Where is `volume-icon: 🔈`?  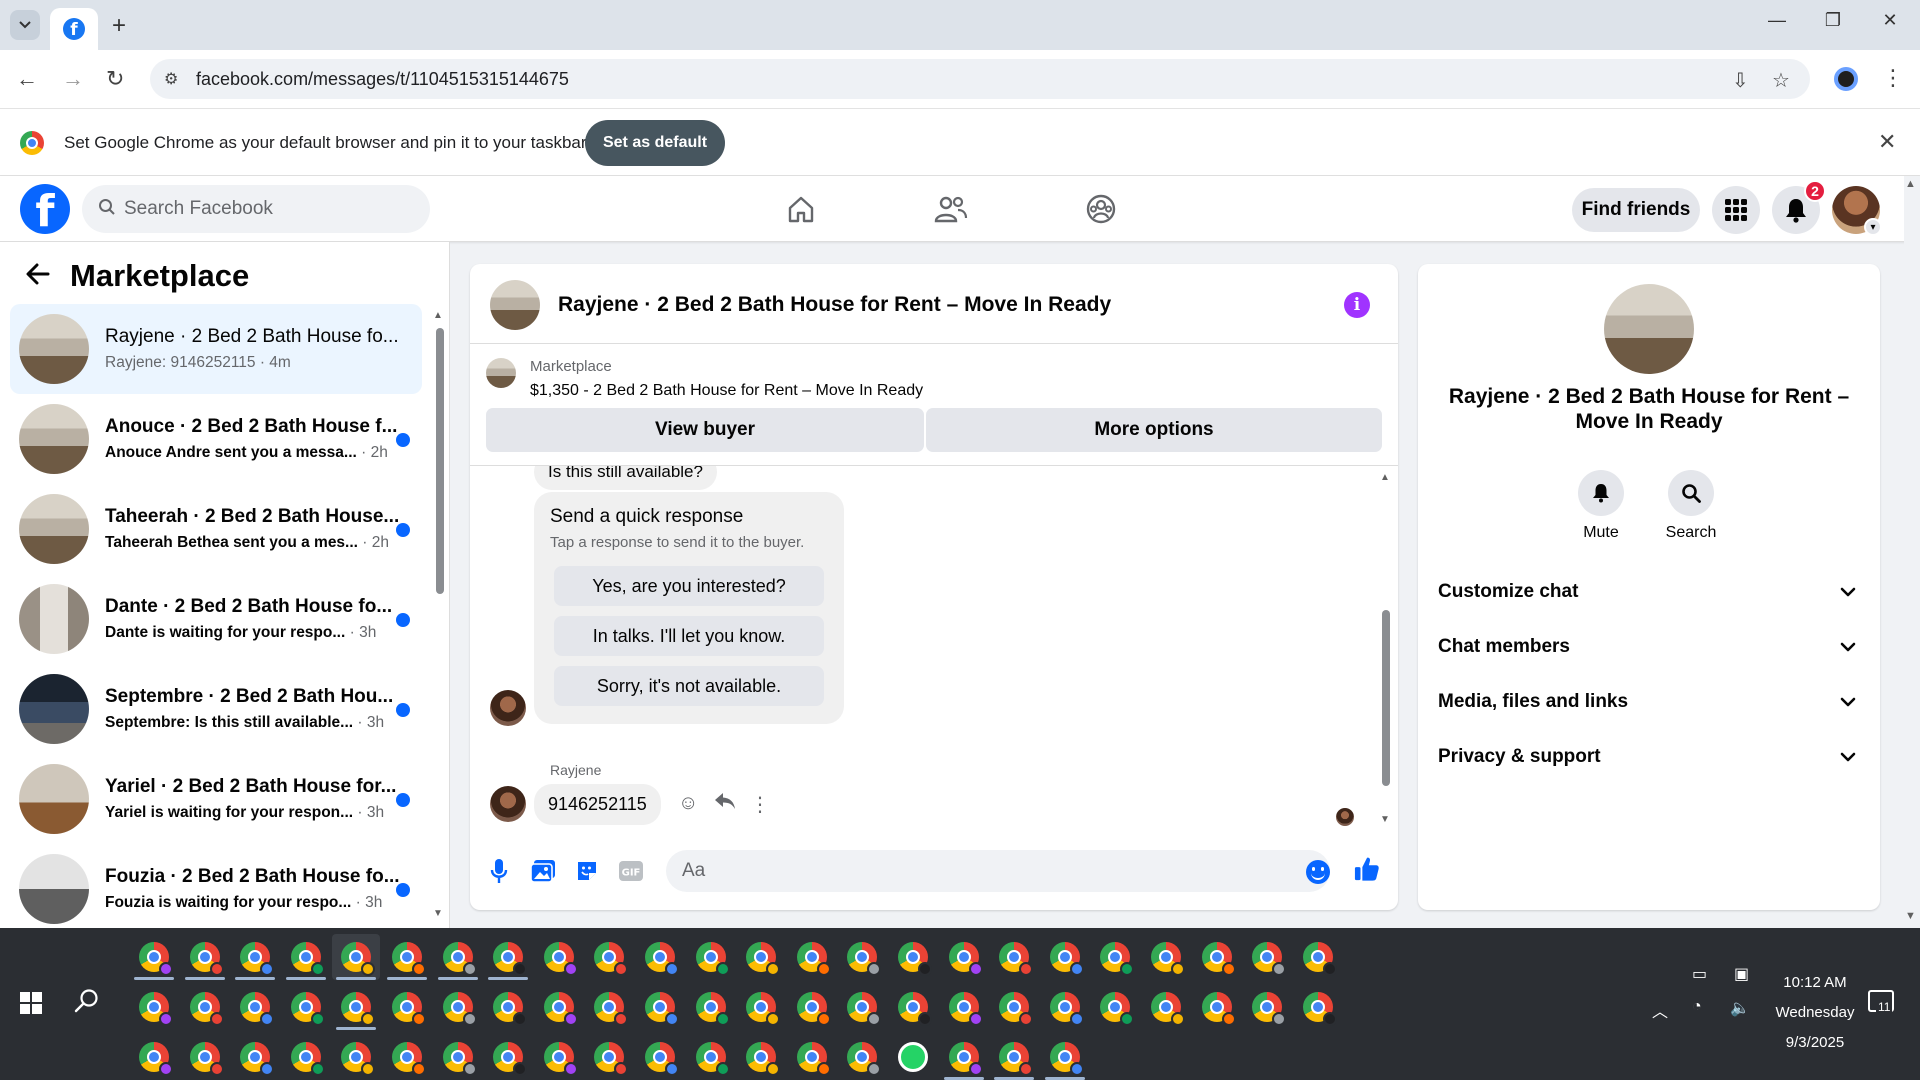
volume-icon: 🔈 is located at coordinates (1740, 1008).